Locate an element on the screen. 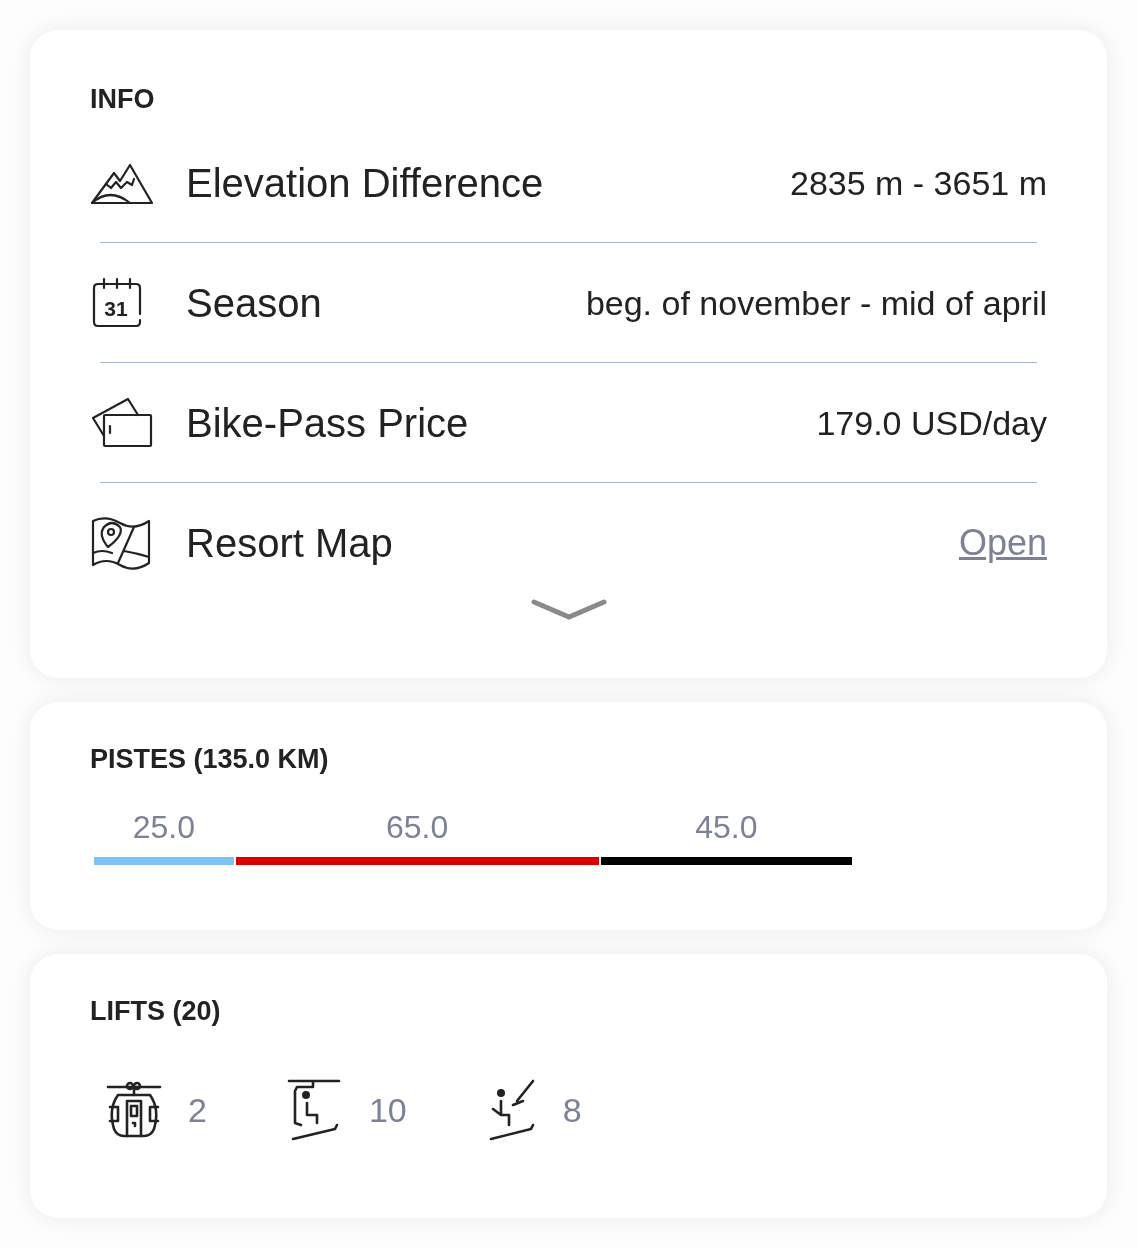  row-label: Season is located at coordinates (254, 303).